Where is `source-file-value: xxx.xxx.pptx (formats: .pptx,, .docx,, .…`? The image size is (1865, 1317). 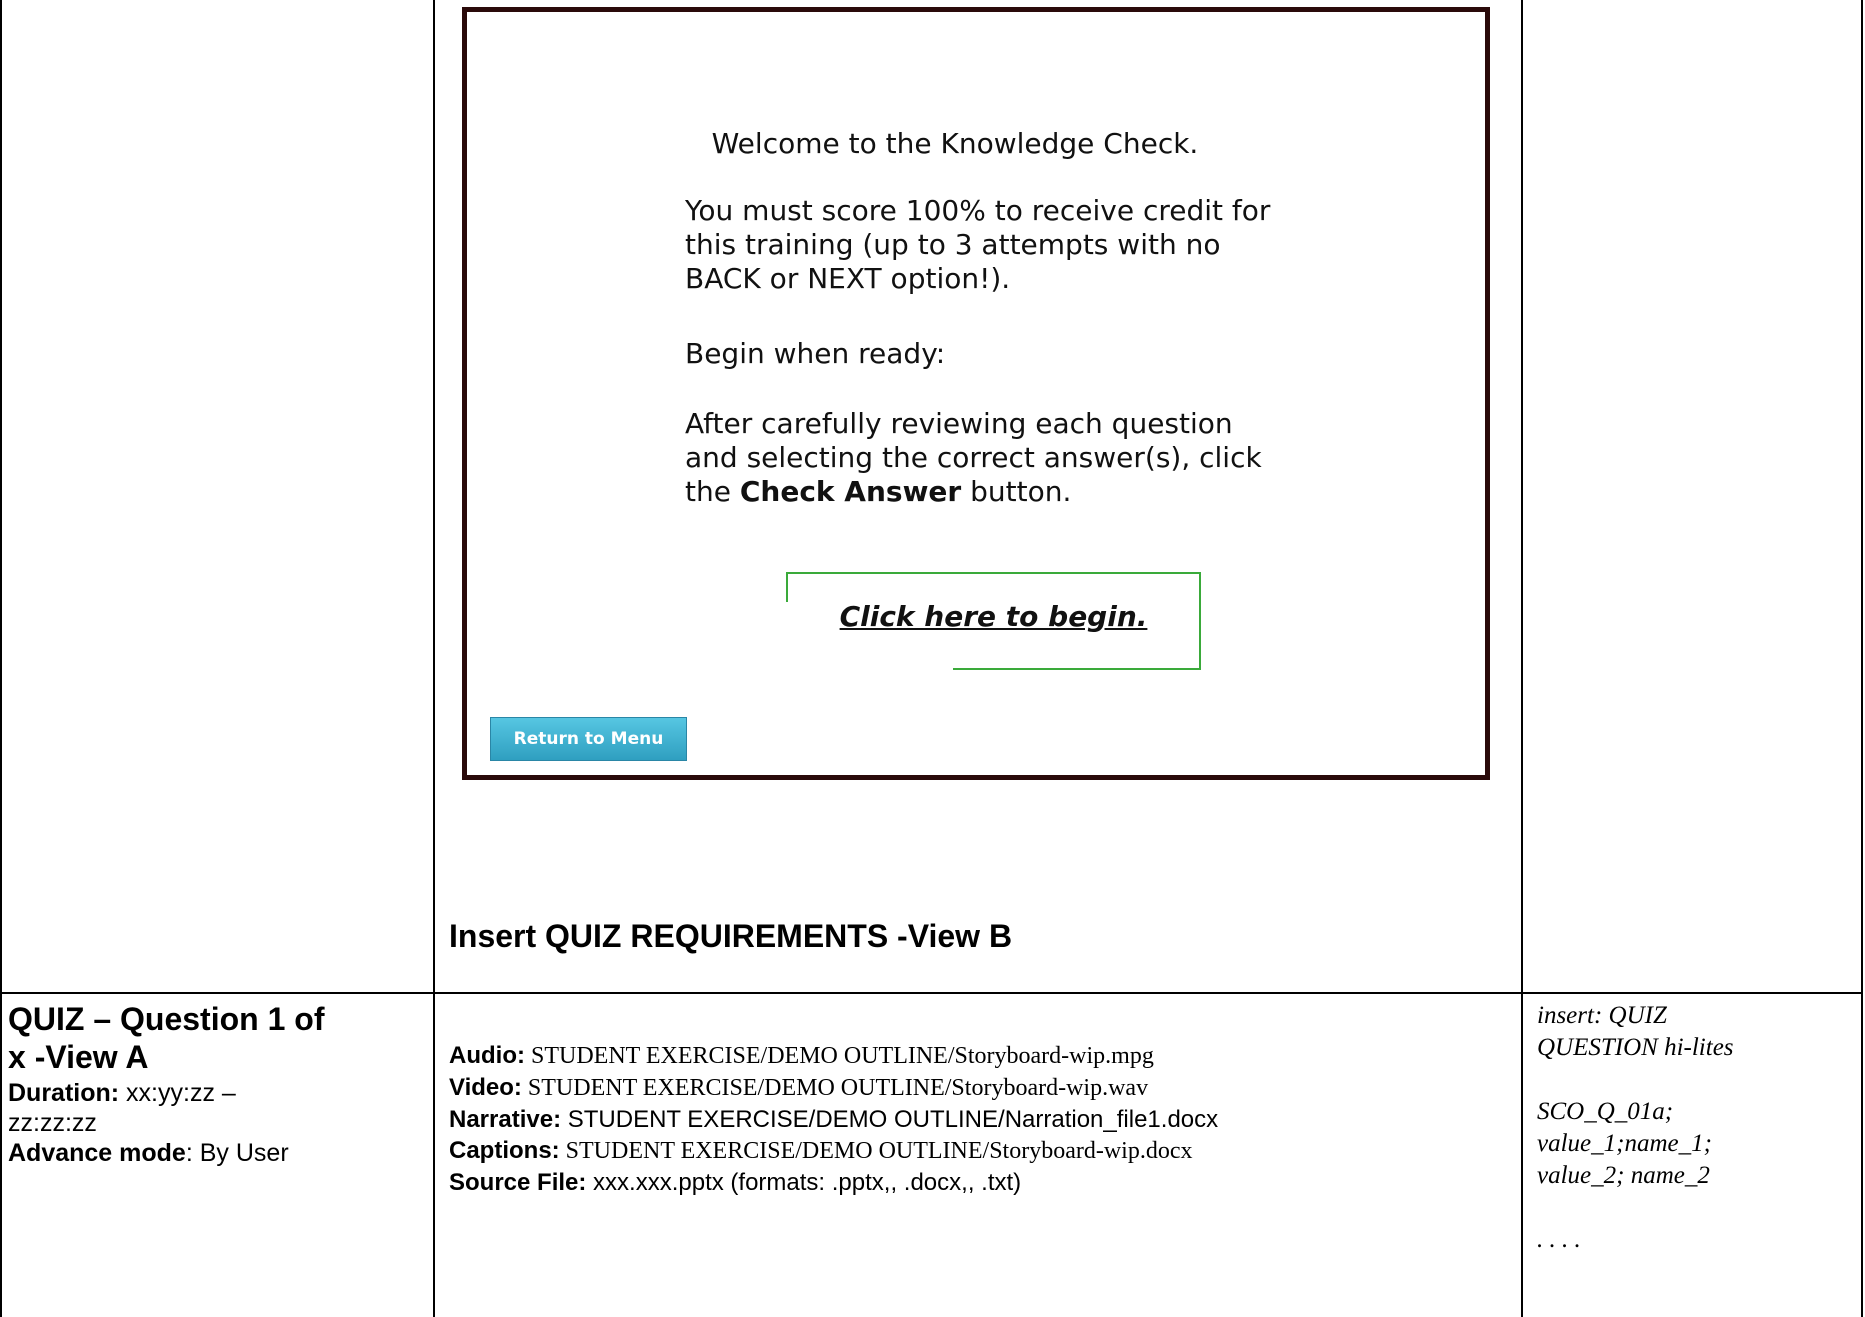 source-file-value: xxx.xxx.pptx (formats: .pptx,, .docx,, .… is located at coordinates (804, 1182).